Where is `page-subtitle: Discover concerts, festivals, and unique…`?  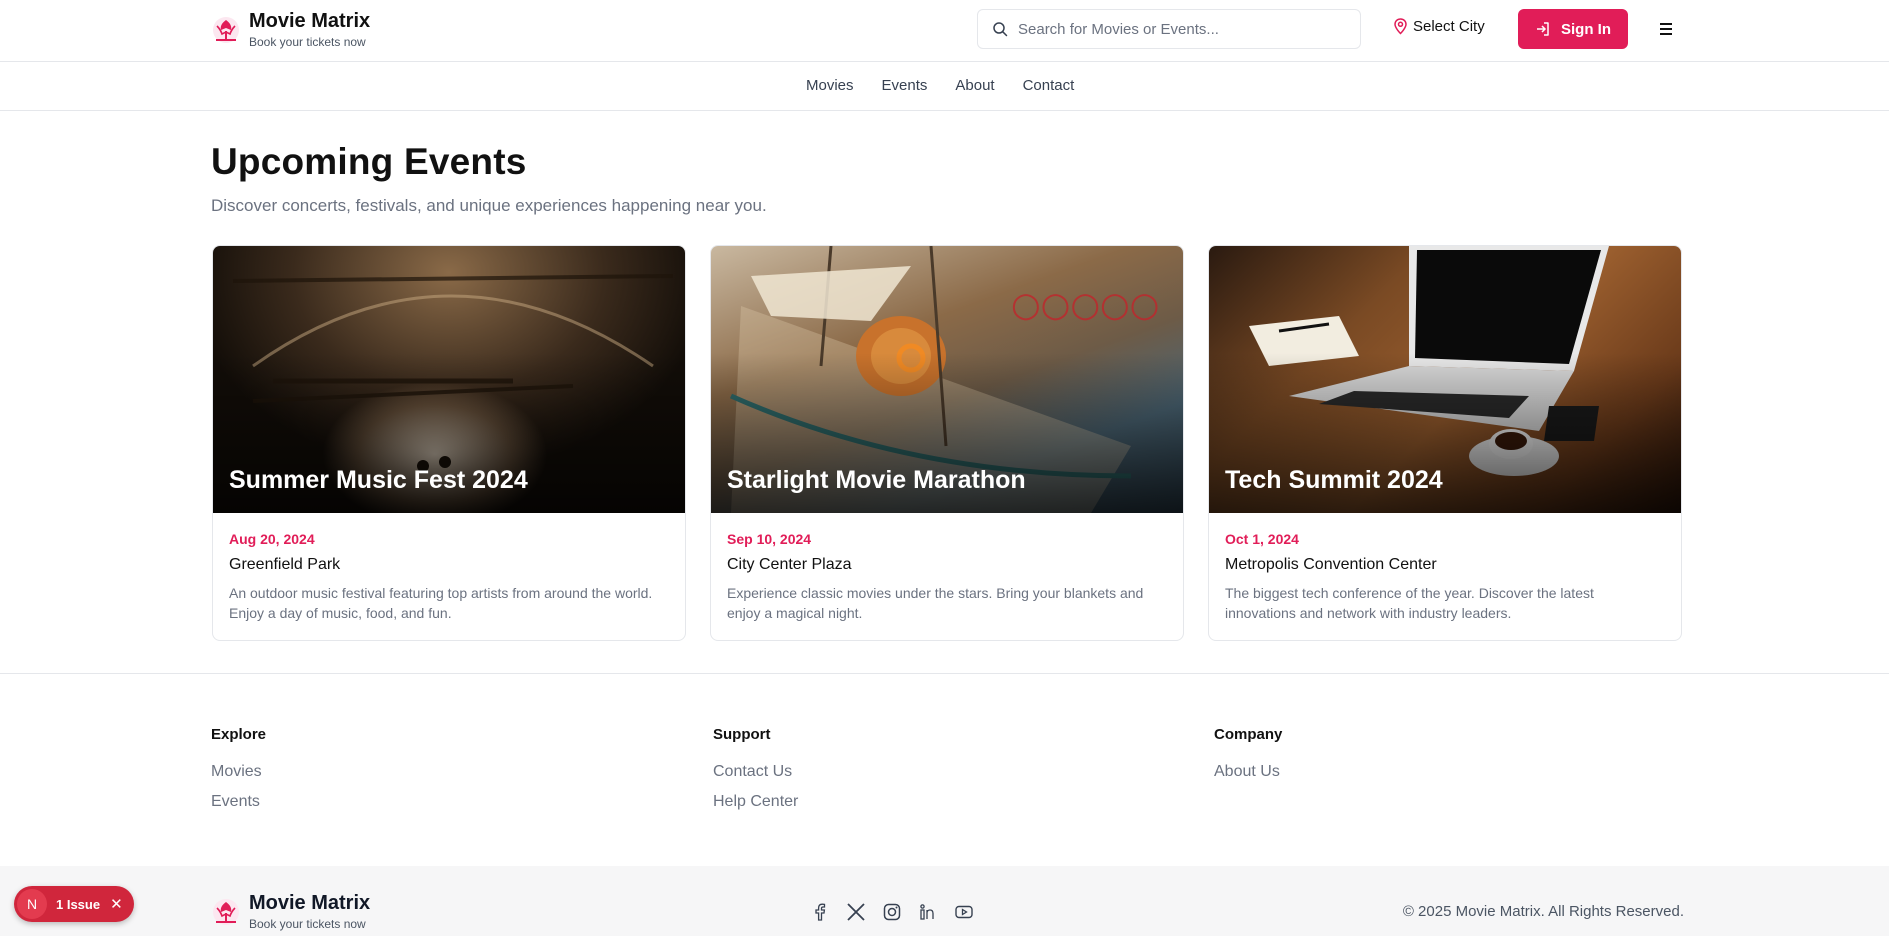
page-subtitle: Discover concerts, festivals, and unique… is located at coordinates (489, 205).